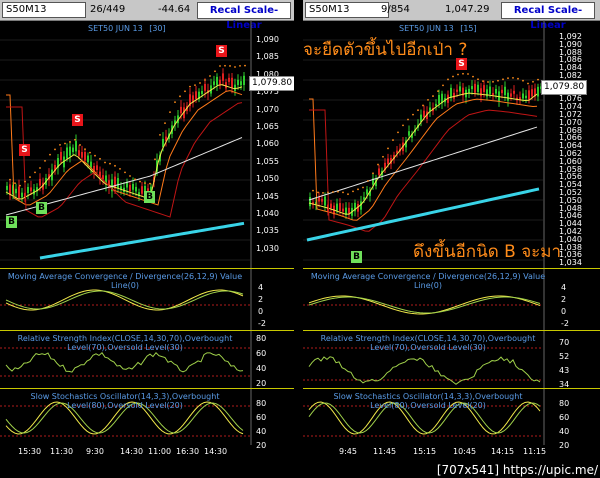 Image resolution: width=600 pixels, height=478 pixels. I want to click on right-rsi-title-line2: Level(70),Oversold Level(30), so click(428, 347).